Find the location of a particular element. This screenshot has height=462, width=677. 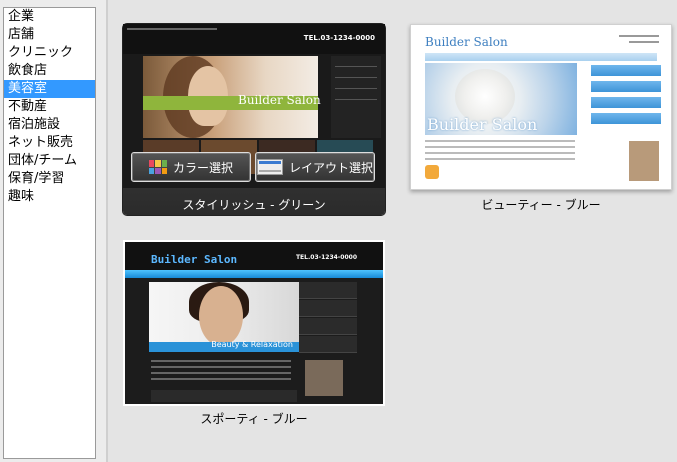

category-item-real-estate: 不動産 is located at coordinates (49, 107).